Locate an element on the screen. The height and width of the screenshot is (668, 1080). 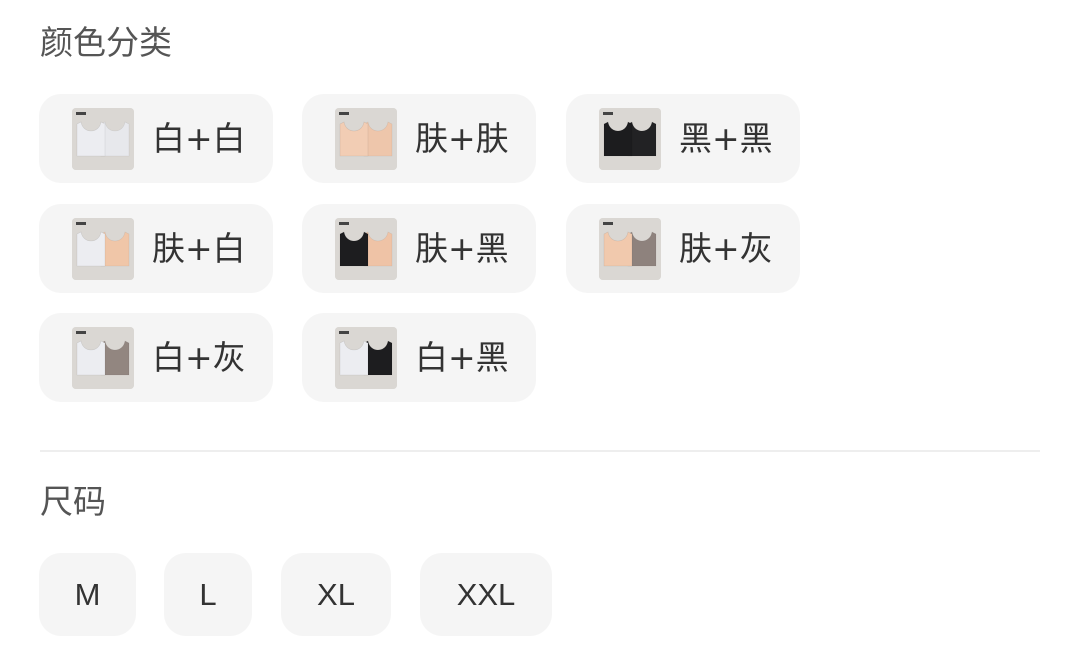
color-option: 白+黑 is located at coordinates (419, 357).